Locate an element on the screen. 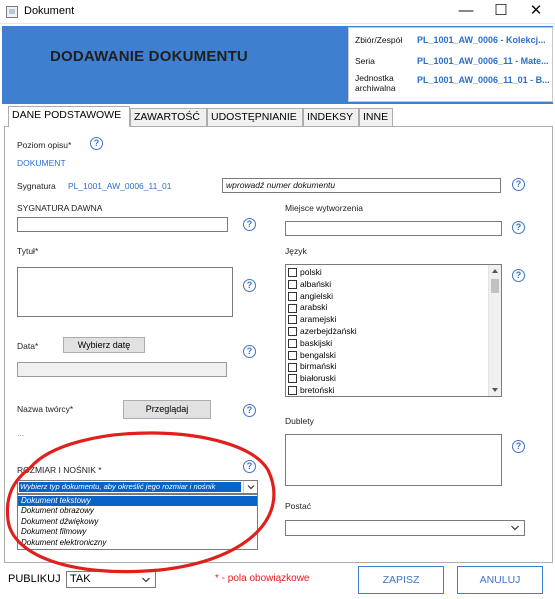 The height and width of the screenshot is (599, 555). language-label: białoruski is located at coordinates (318, 378).